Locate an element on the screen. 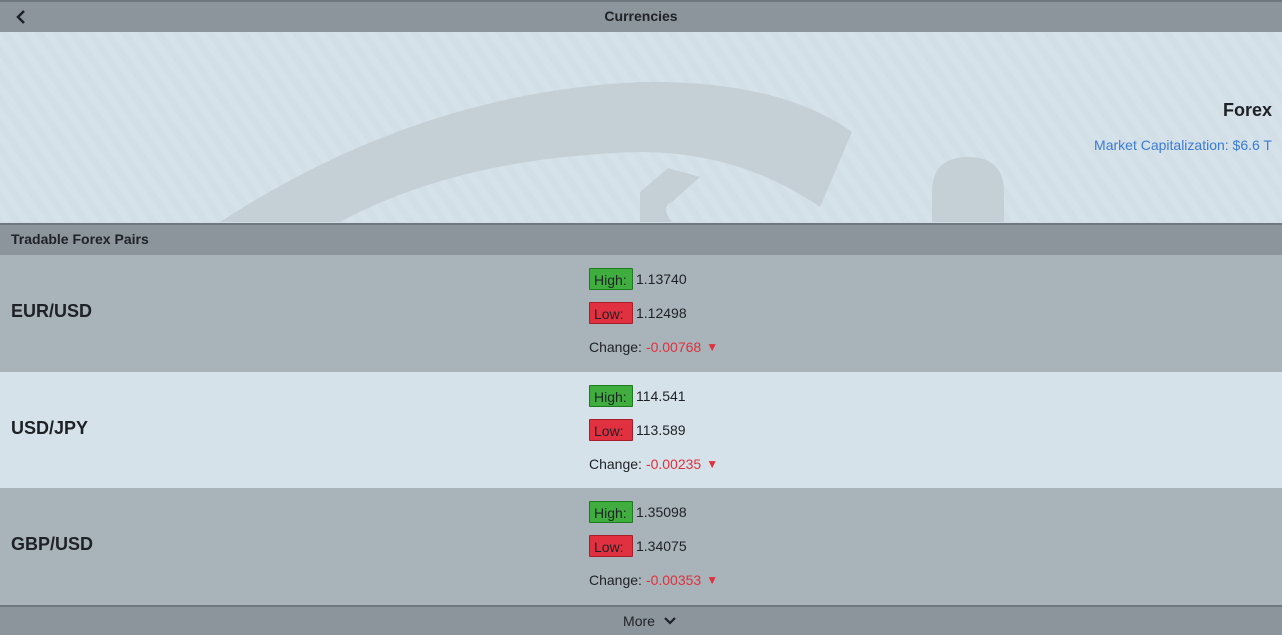 Image resolution: width=1282 pixels, height=635 pixels. change-value: -0.00235 is located at coordinates (673, 463).